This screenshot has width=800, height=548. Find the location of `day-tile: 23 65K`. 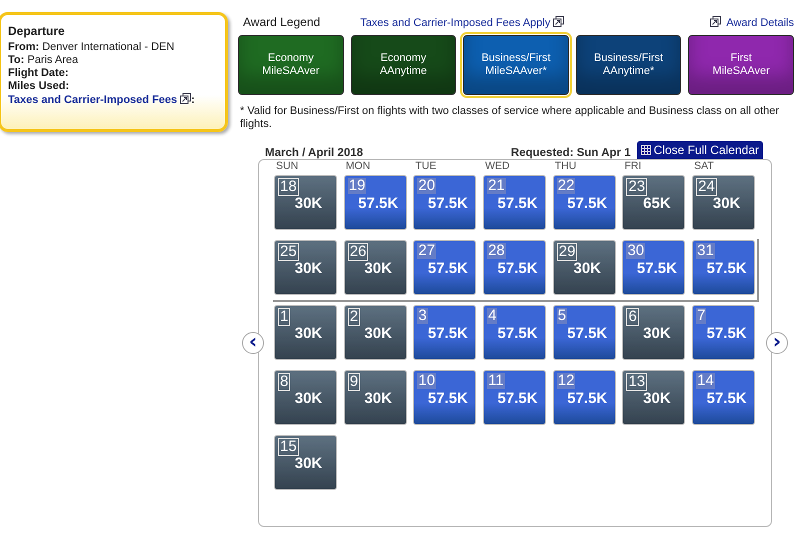

day-tile: 23 65K is located at coordinates (654, 202).